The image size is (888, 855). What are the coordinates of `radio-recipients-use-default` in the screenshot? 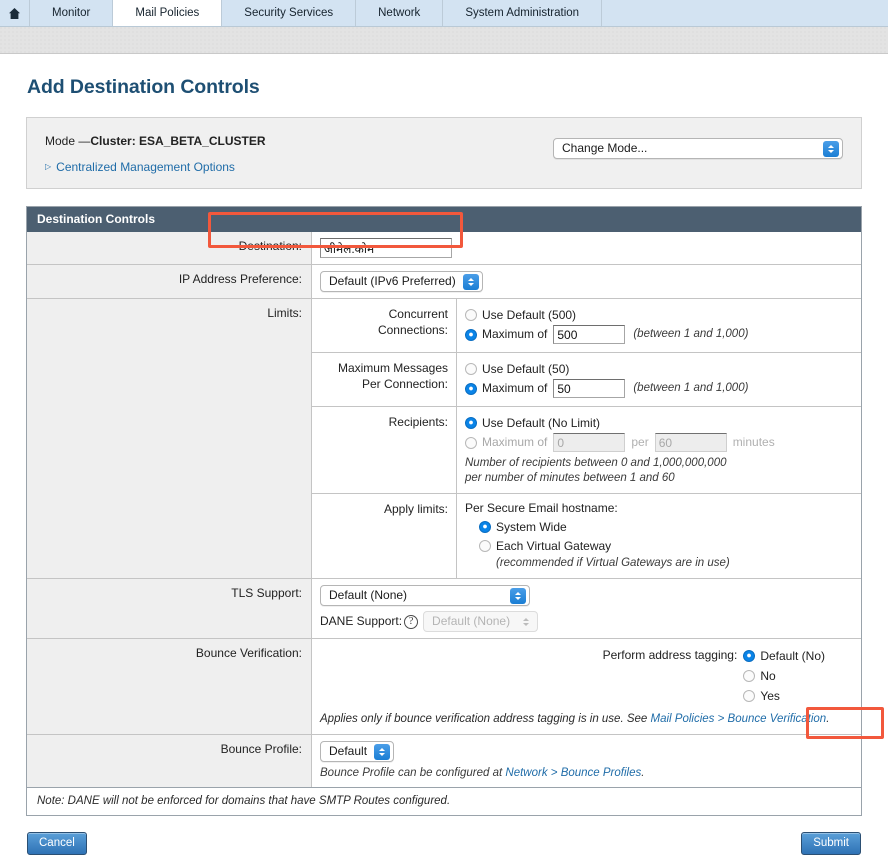 It's located at (471, 423).